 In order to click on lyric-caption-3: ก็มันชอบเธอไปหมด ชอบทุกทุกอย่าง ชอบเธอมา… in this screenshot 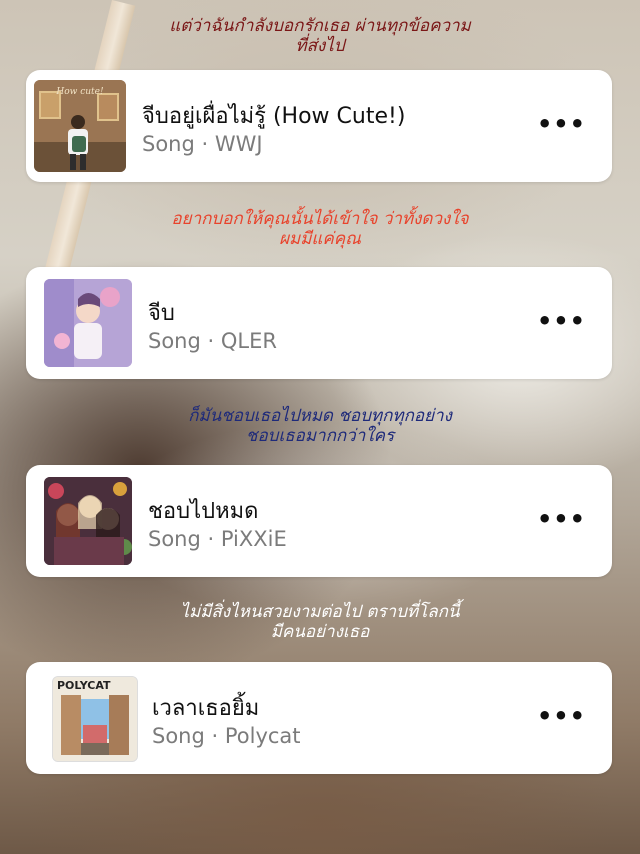, I will do `click(320, 426)`.